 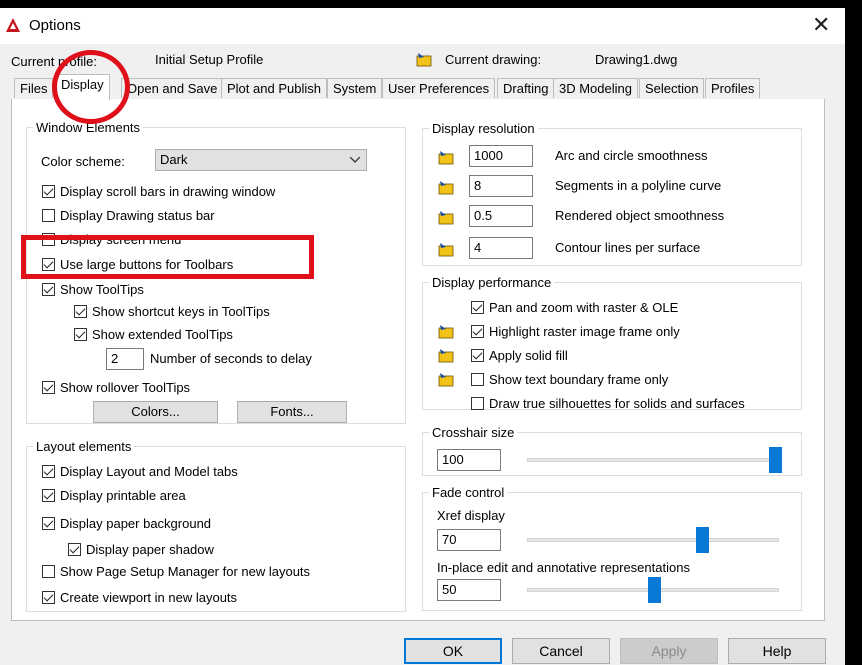 I want to click on paper-shadow-label: Display paper shadow, so click(x=150, y=549).